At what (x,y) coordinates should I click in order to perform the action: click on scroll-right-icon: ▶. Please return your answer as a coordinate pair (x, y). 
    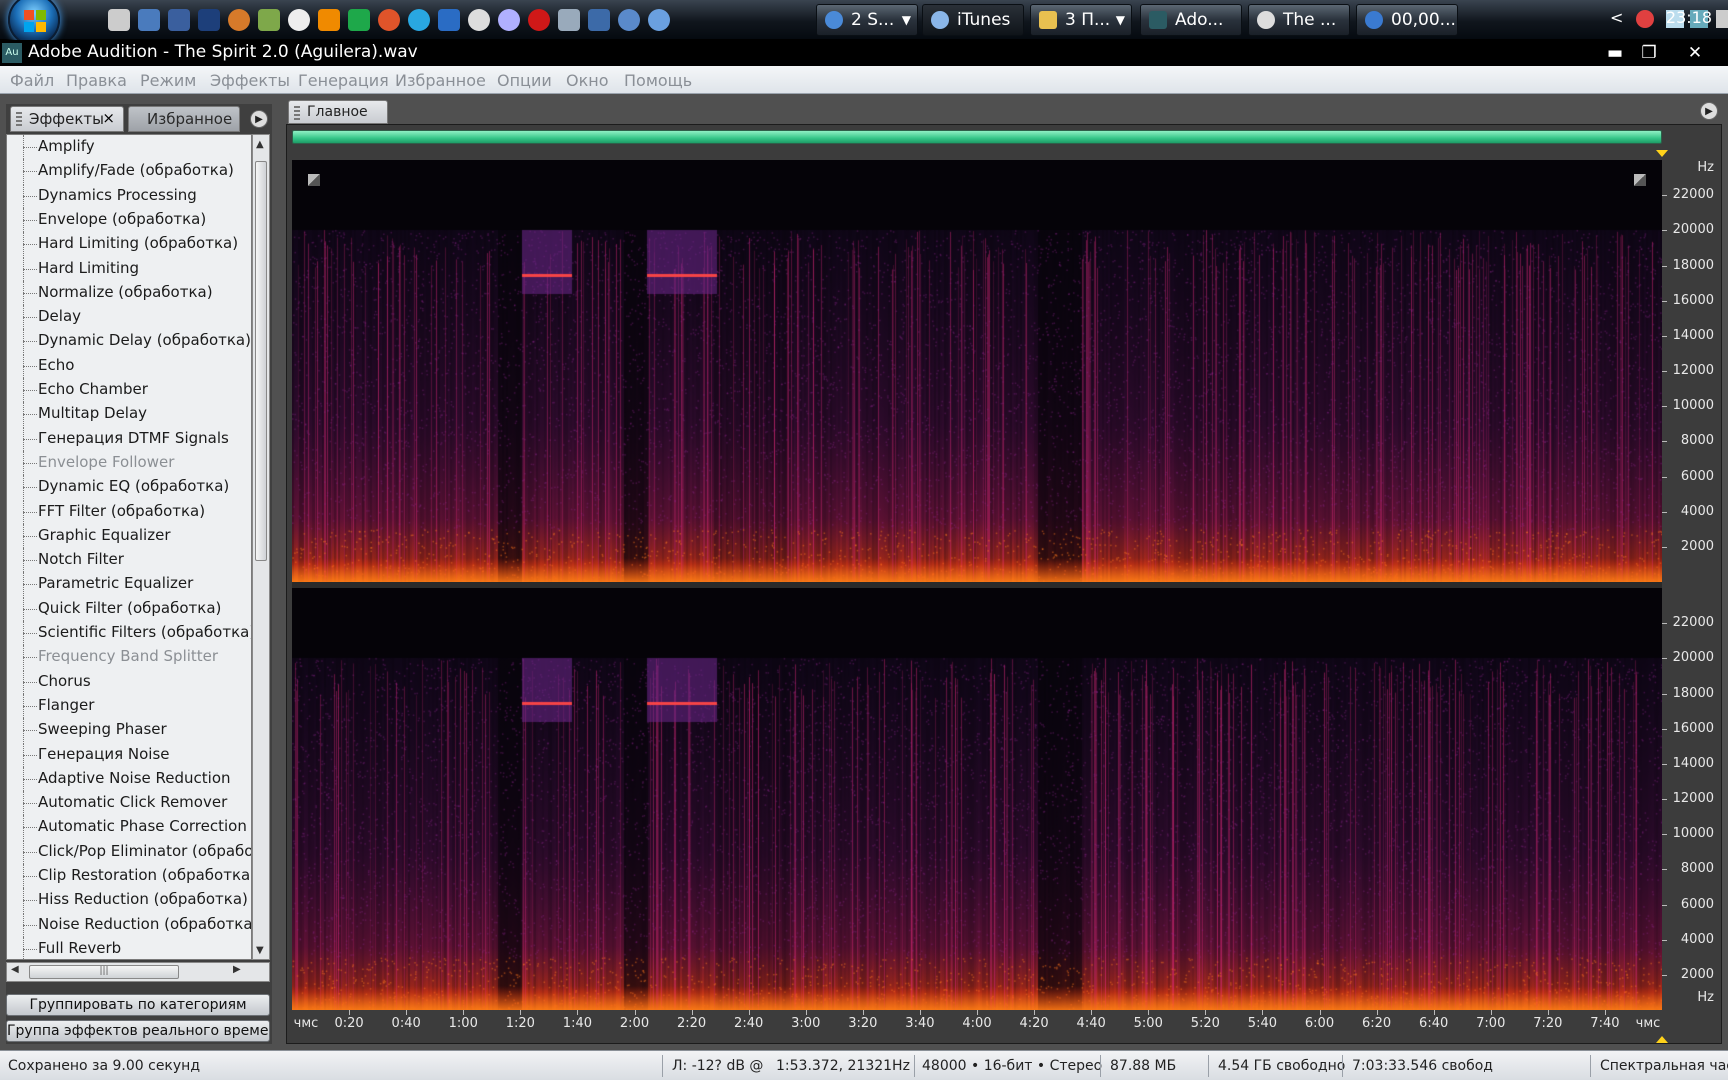
    Looking at the image, I should click on (237, 969).